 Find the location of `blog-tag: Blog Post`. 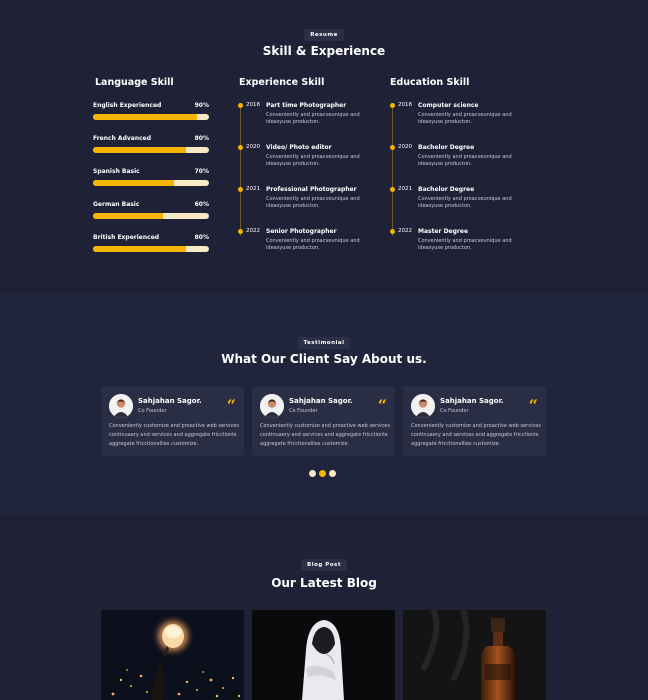

blog-tag: Blog Post is located at coordinates (324, 565).